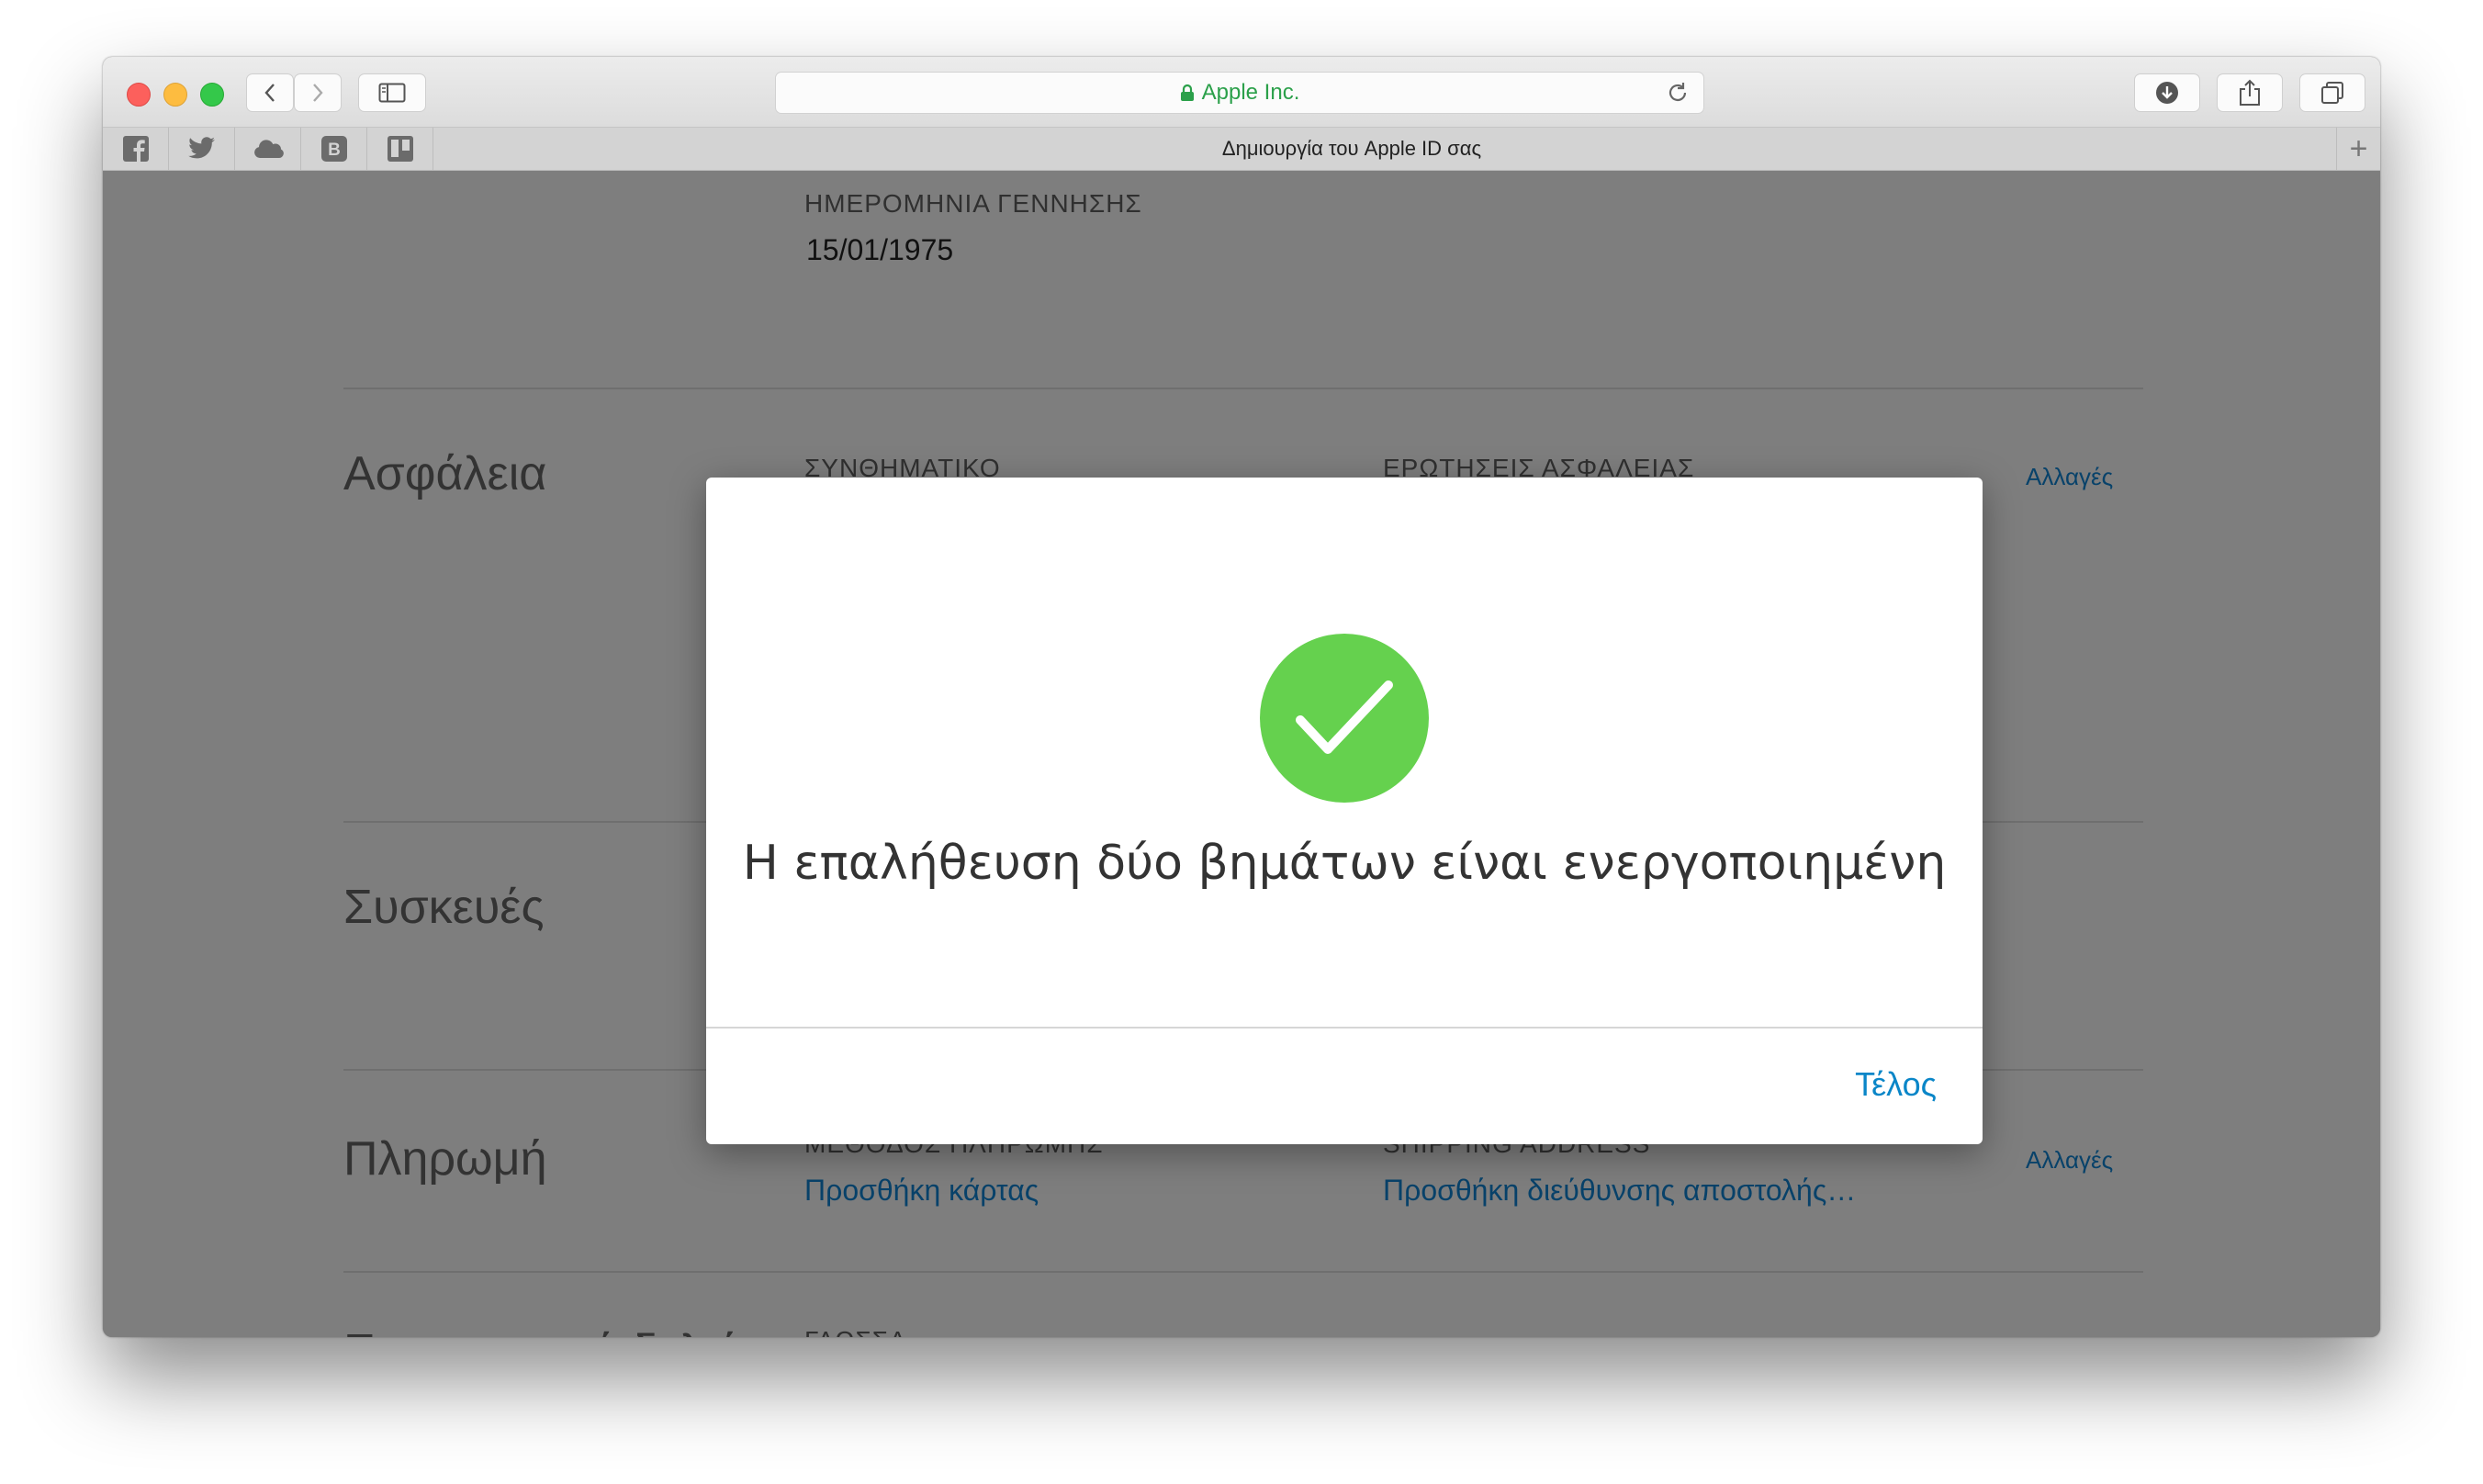 The width and height of the screenshot is (2483, 1484). Describe the element at coordinates (880, 250) in the screenshot. I see `birthdate-value: 15/01/1975` at that location.